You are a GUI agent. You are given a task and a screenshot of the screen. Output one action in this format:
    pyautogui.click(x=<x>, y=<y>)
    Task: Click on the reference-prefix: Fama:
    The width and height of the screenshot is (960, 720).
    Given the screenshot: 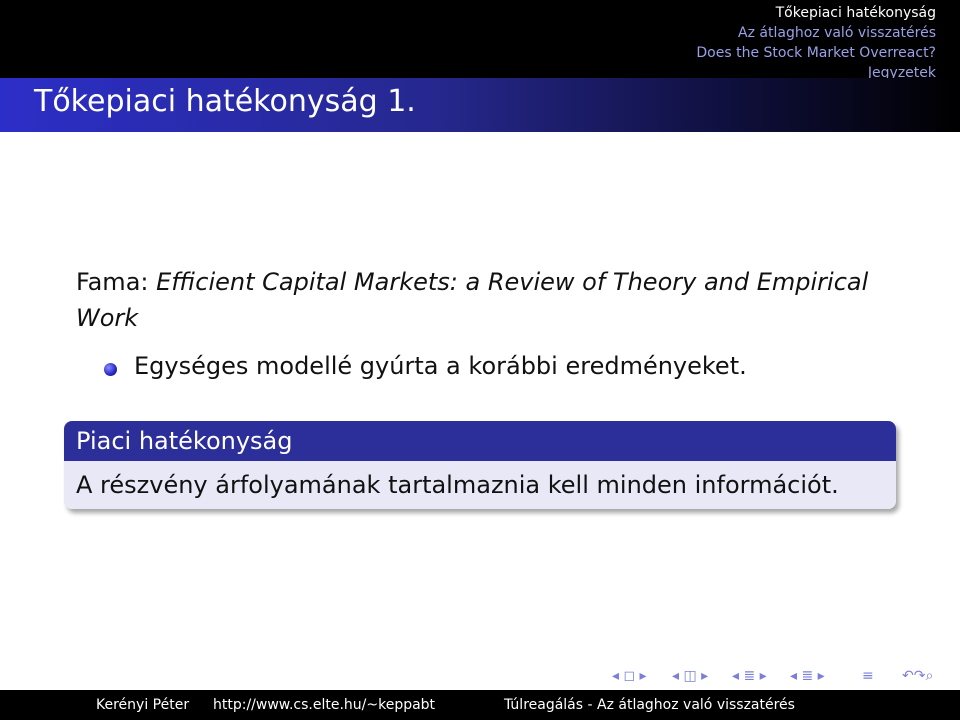 What is the action you would take?
    pyautogui.click(x=116, y=282)
    